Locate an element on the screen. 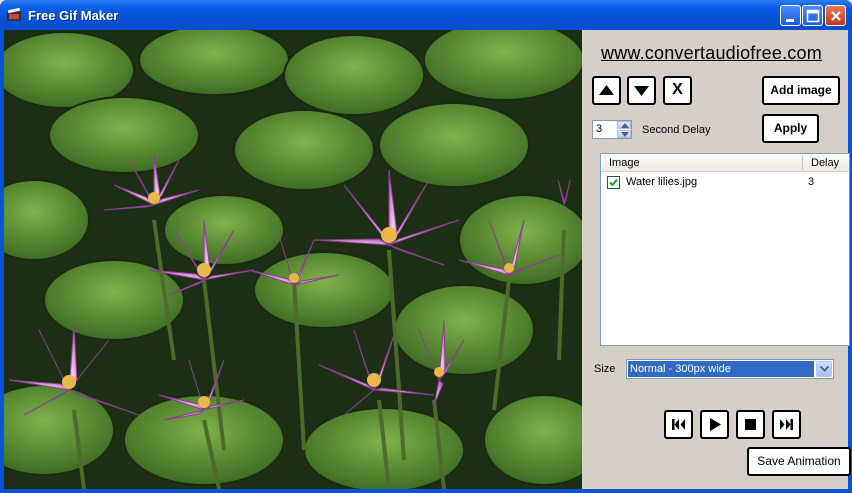 This screenshot has width=852, height=493. size-label: Size is located at coordinates (605, 369).